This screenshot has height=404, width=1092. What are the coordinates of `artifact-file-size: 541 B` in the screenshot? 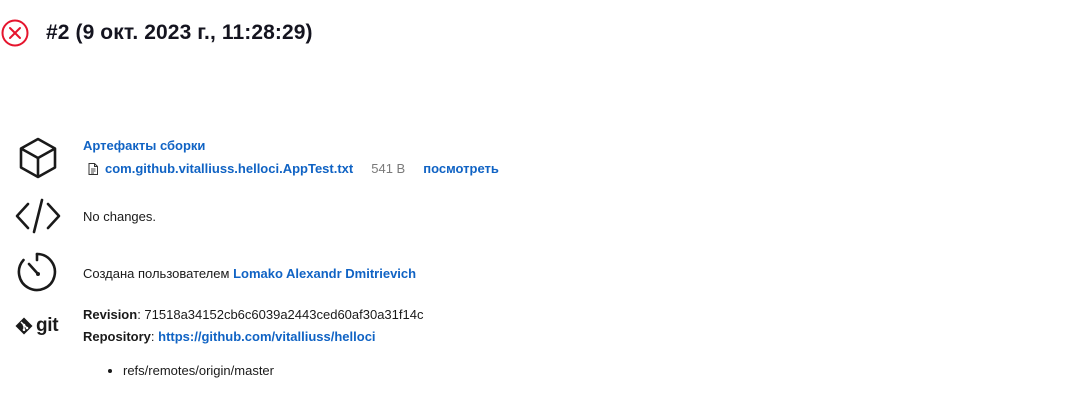 It's located at (388, 168).